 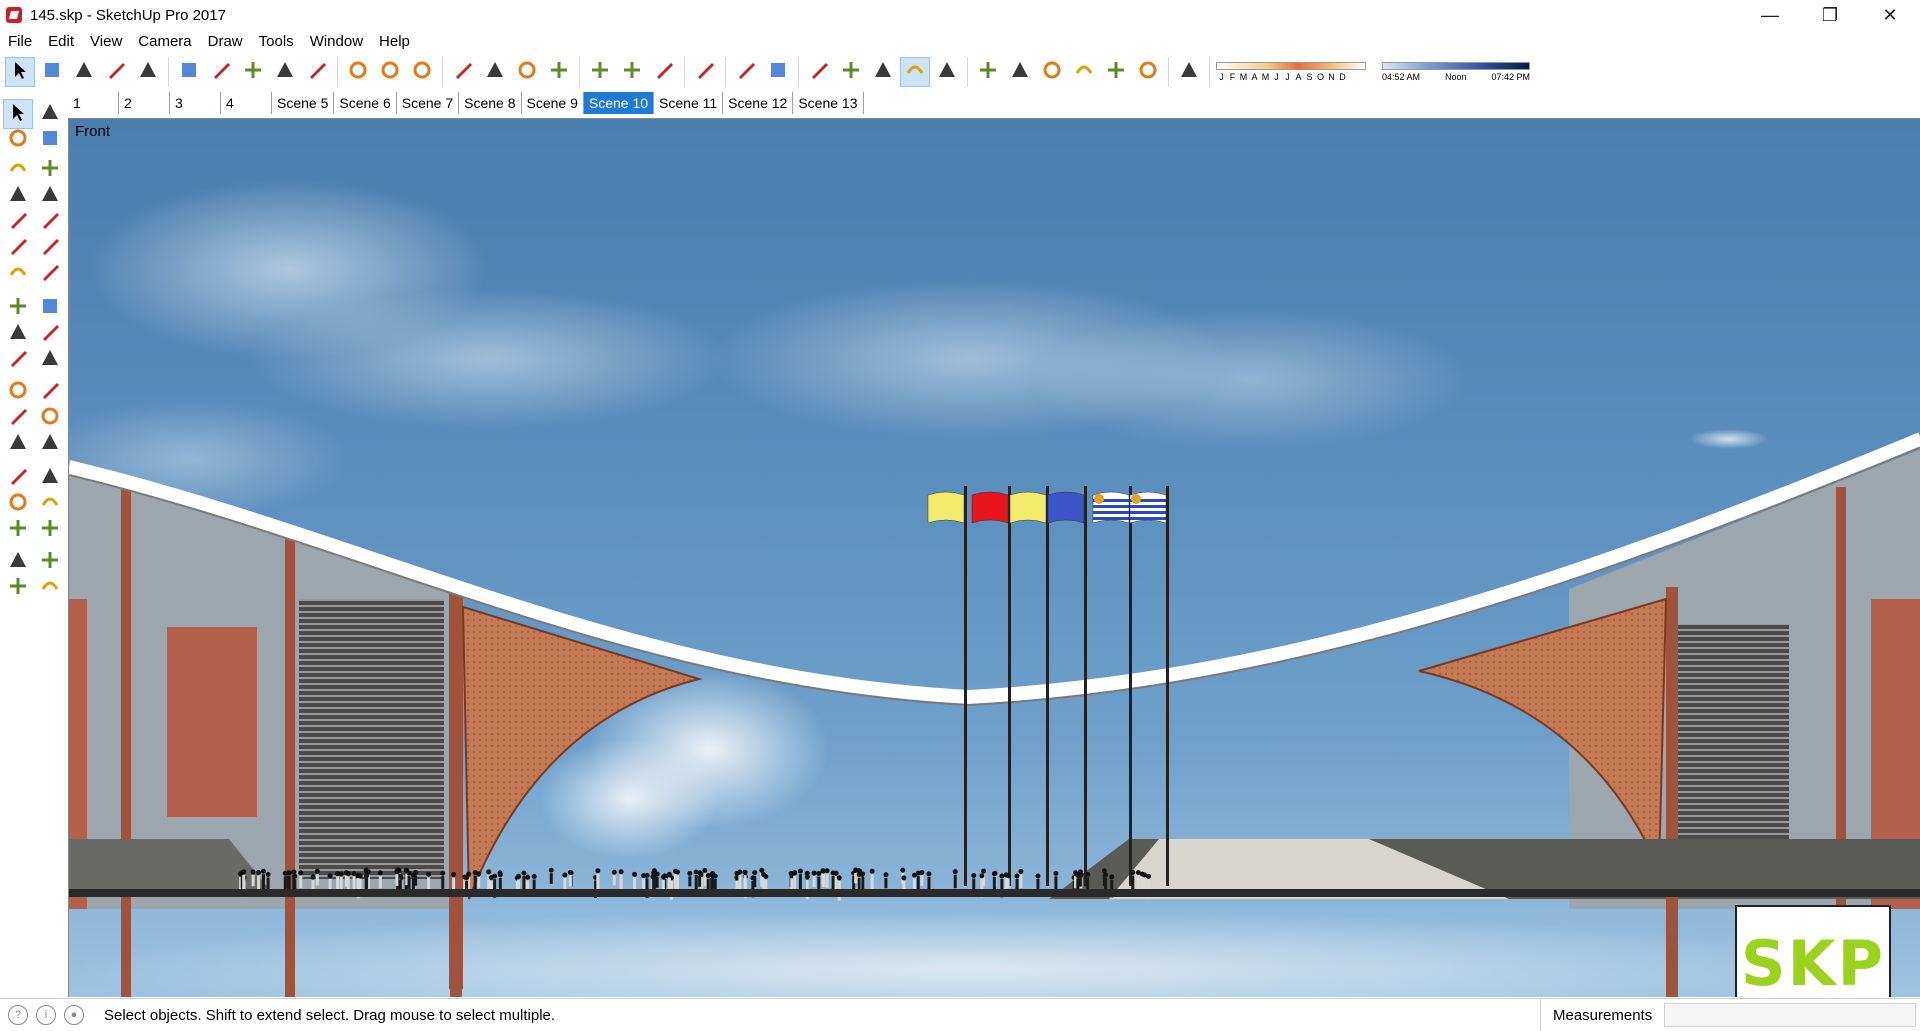 What do you see at coordinates (50, 418) in the screenshot?
I see `text-tool-button` at bounding box center [50, 418].